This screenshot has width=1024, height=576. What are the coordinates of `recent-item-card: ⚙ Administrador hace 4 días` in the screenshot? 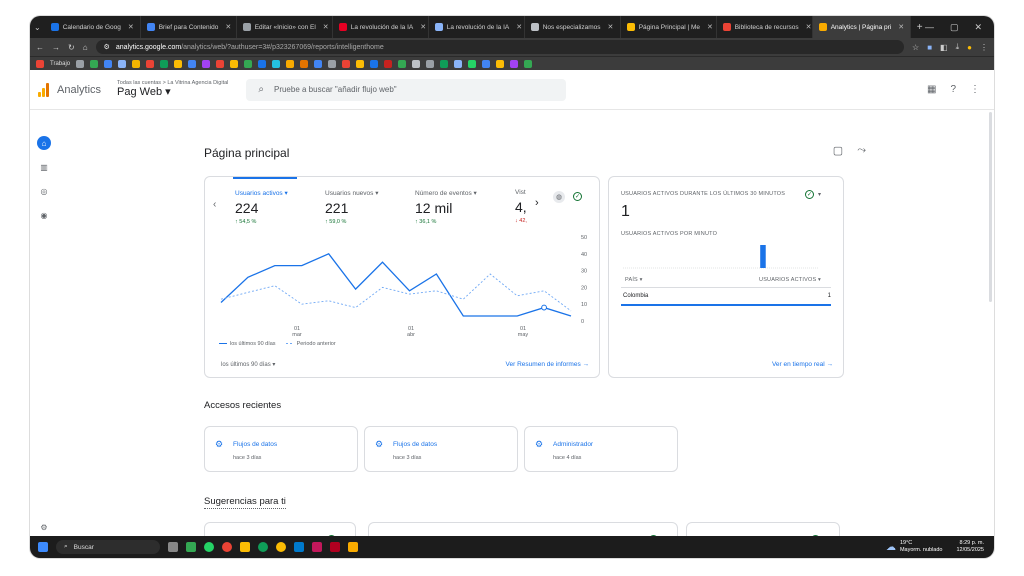 It's located at (601, 449).